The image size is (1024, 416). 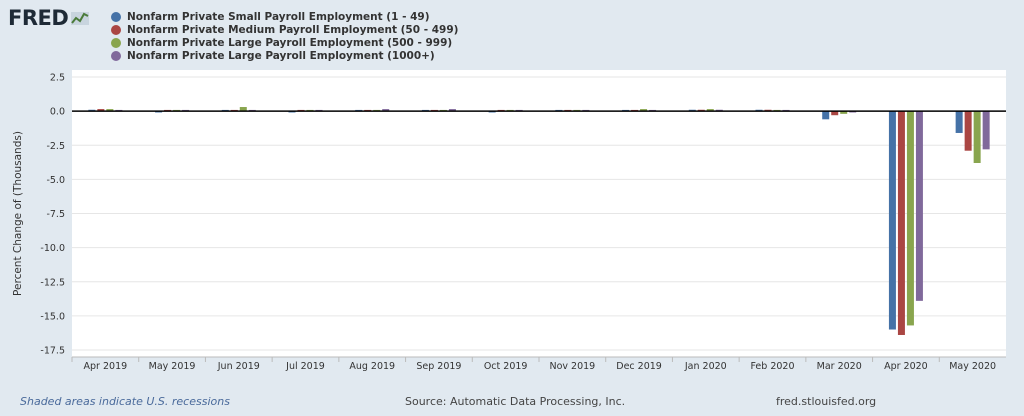 What do you see at coordinates (639, 366) in the screenshot?
I see `x-tick-label: Dec 2019` at bounding box center [639, 366].